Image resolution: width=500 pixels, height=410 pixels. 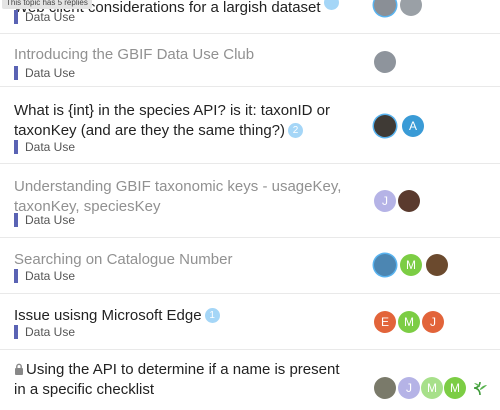 What do you see at coordinates (331, 5) in the screenshot?
I see `reply-count-badge` at bounding box center [331, 5].